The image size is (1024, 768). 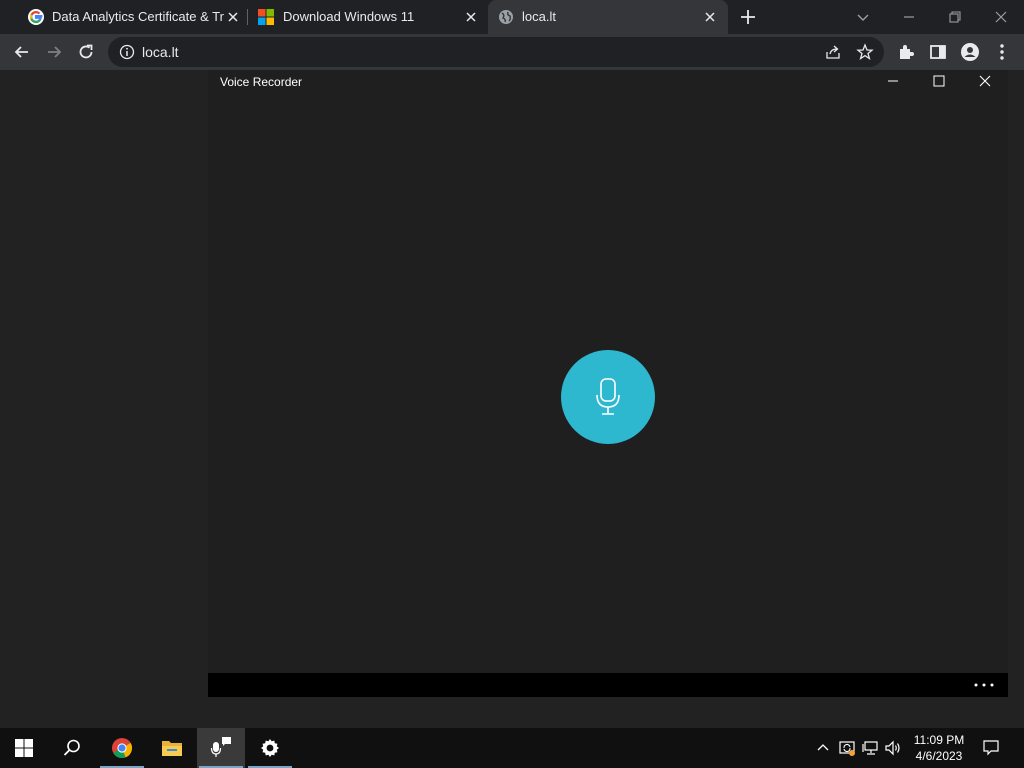 I want to click on notifications-icon, so click(x=991, y=748).